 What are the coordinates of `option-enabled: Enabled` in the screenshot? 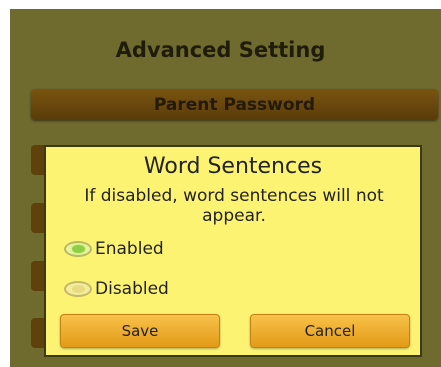 It's located at (114, 249).